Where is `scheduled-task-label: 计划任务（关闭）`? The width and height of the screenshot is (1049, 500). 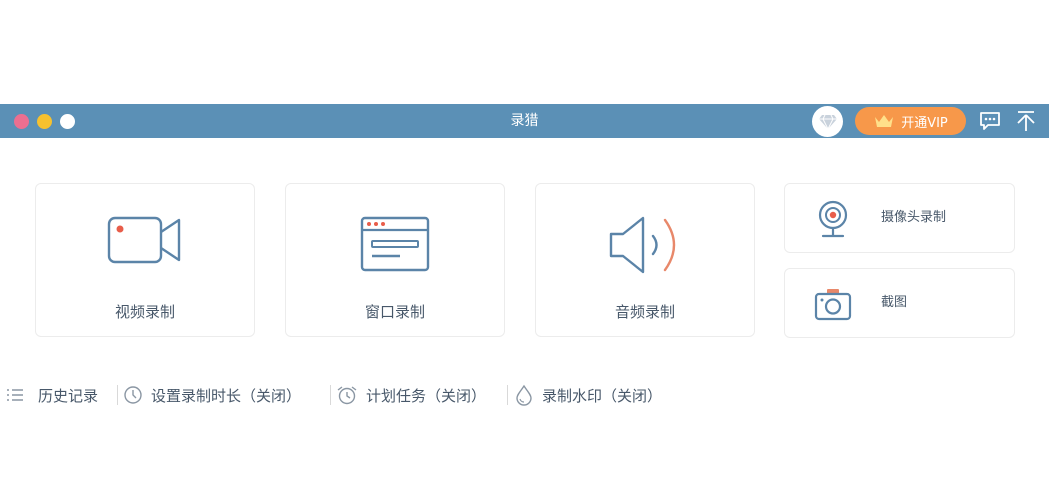
scheduled-task-label: 计划任务（关闭） is located at coordinates (426, 395).